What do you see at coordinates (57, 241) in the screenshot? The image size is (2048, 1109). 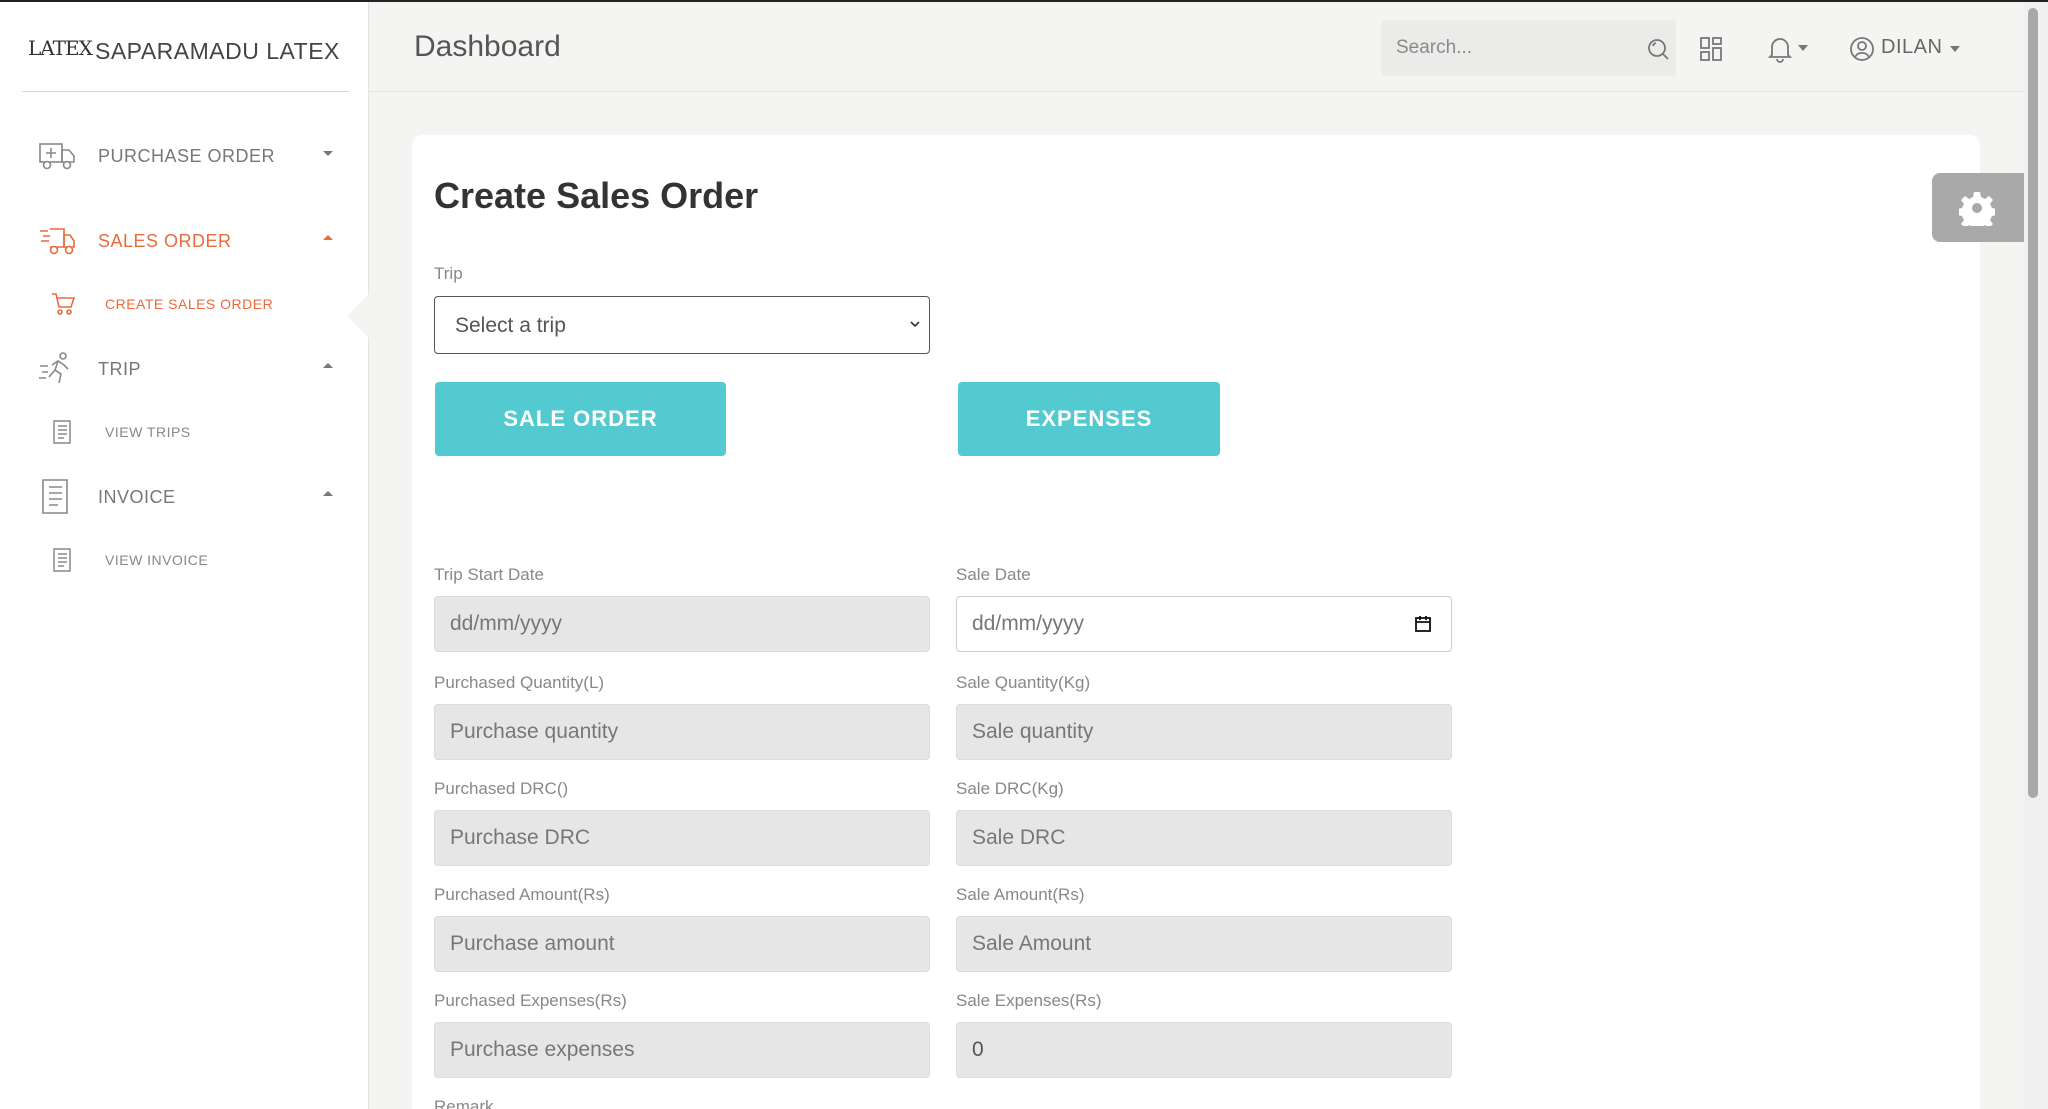 I see `fast-delivery-icon` at bounding box center [57, 241].